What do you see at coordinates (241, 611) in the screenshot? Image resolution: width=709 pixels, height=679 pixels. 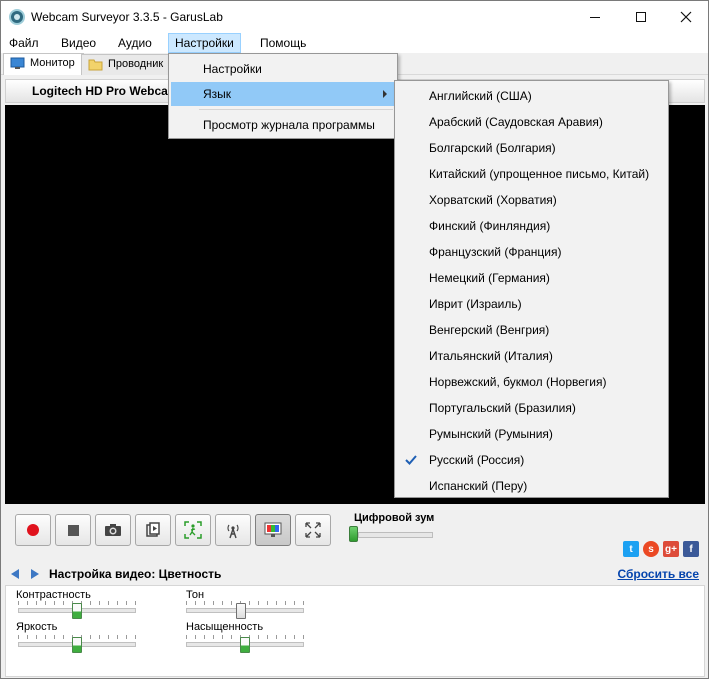 I see `hue-slider-thumb` at bounding box center [241, 611].